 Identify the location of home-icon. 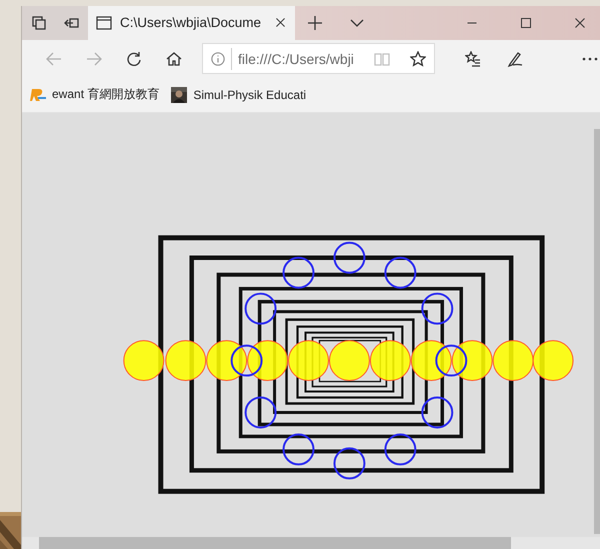
(174, 58).